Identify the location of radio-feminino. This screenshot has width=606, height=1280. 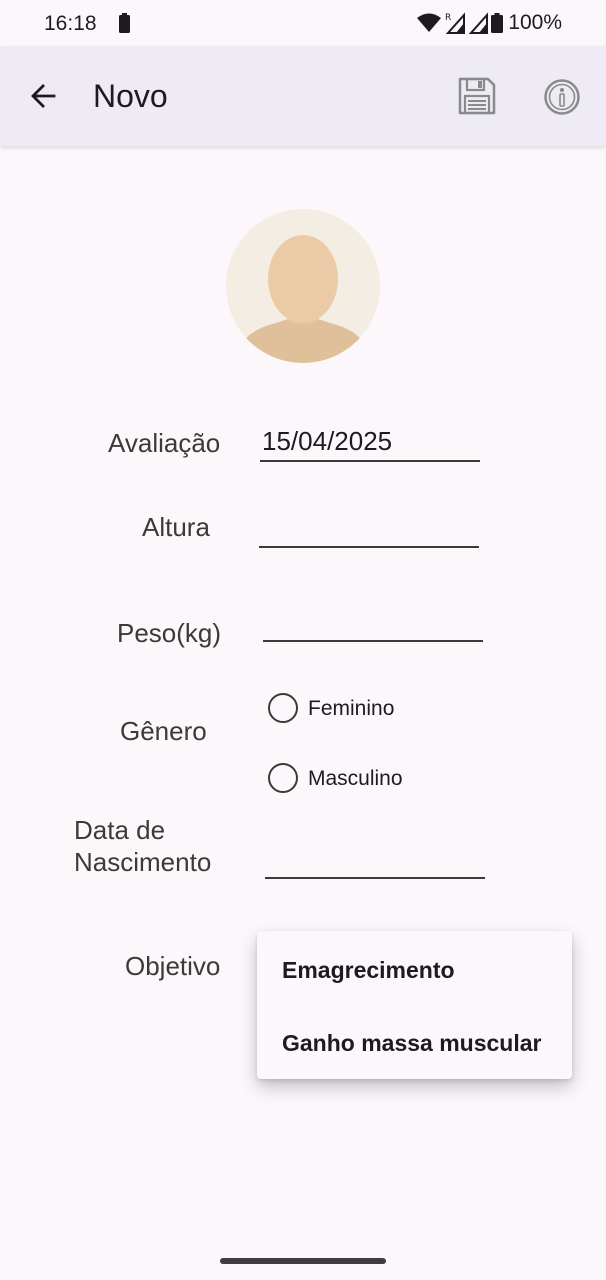
(283, 708).